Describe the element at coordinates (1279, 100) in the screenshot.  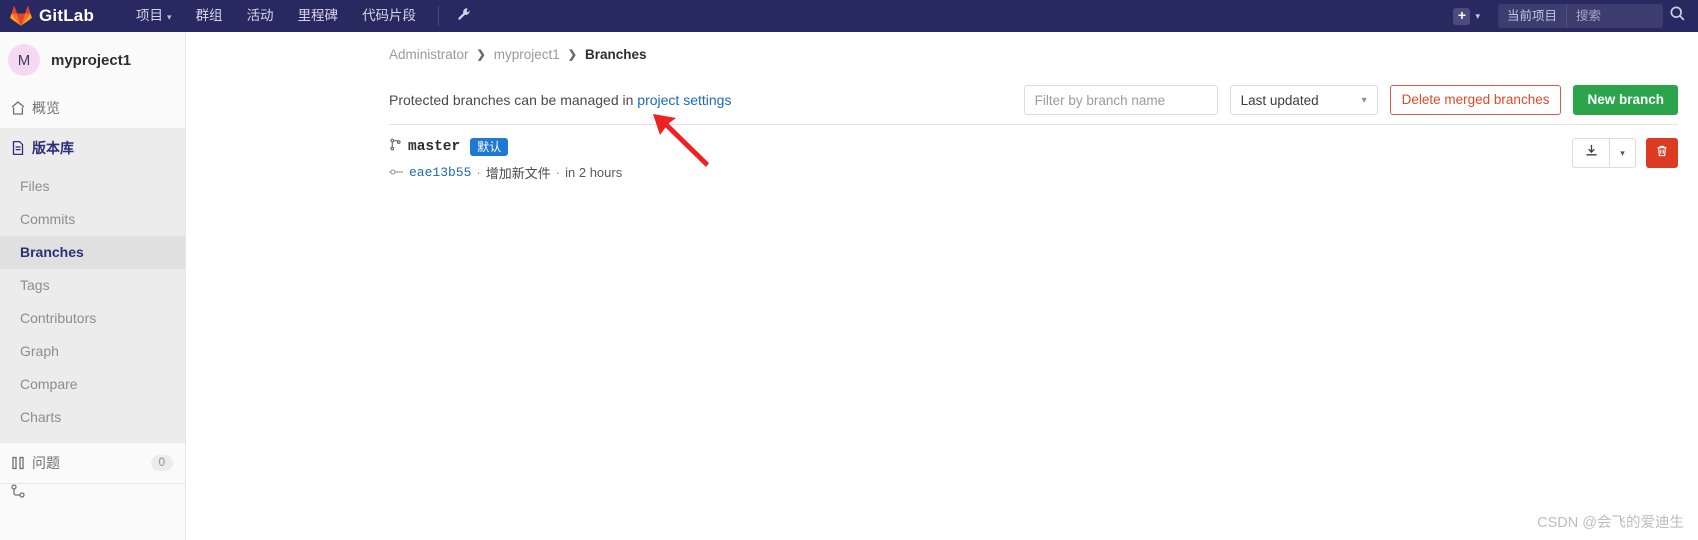
I see `sort-dropdown-value: Last updated` at that location.